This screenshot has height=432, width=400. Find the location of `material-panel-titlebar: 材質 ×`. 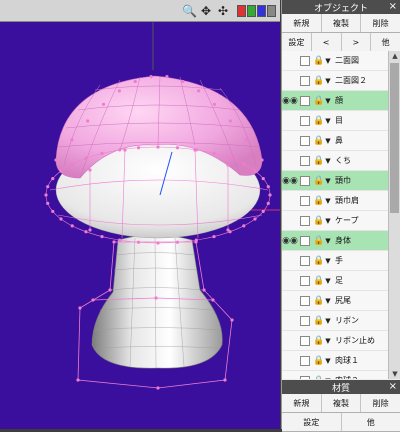

material-panel-titlebar: 材質 × is located at coordinates (341, 387).